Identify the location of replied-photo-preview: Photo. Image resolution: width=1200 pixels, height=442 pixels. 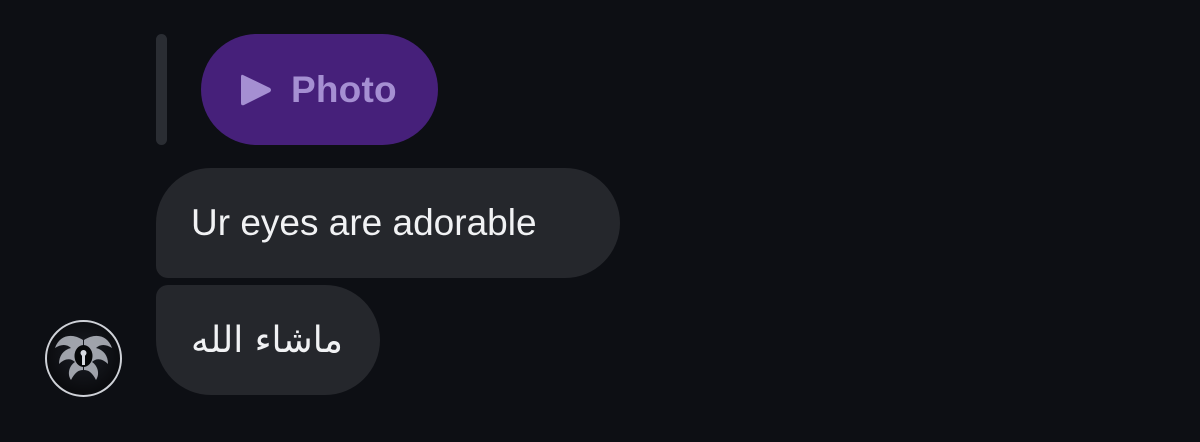
(319, 89).